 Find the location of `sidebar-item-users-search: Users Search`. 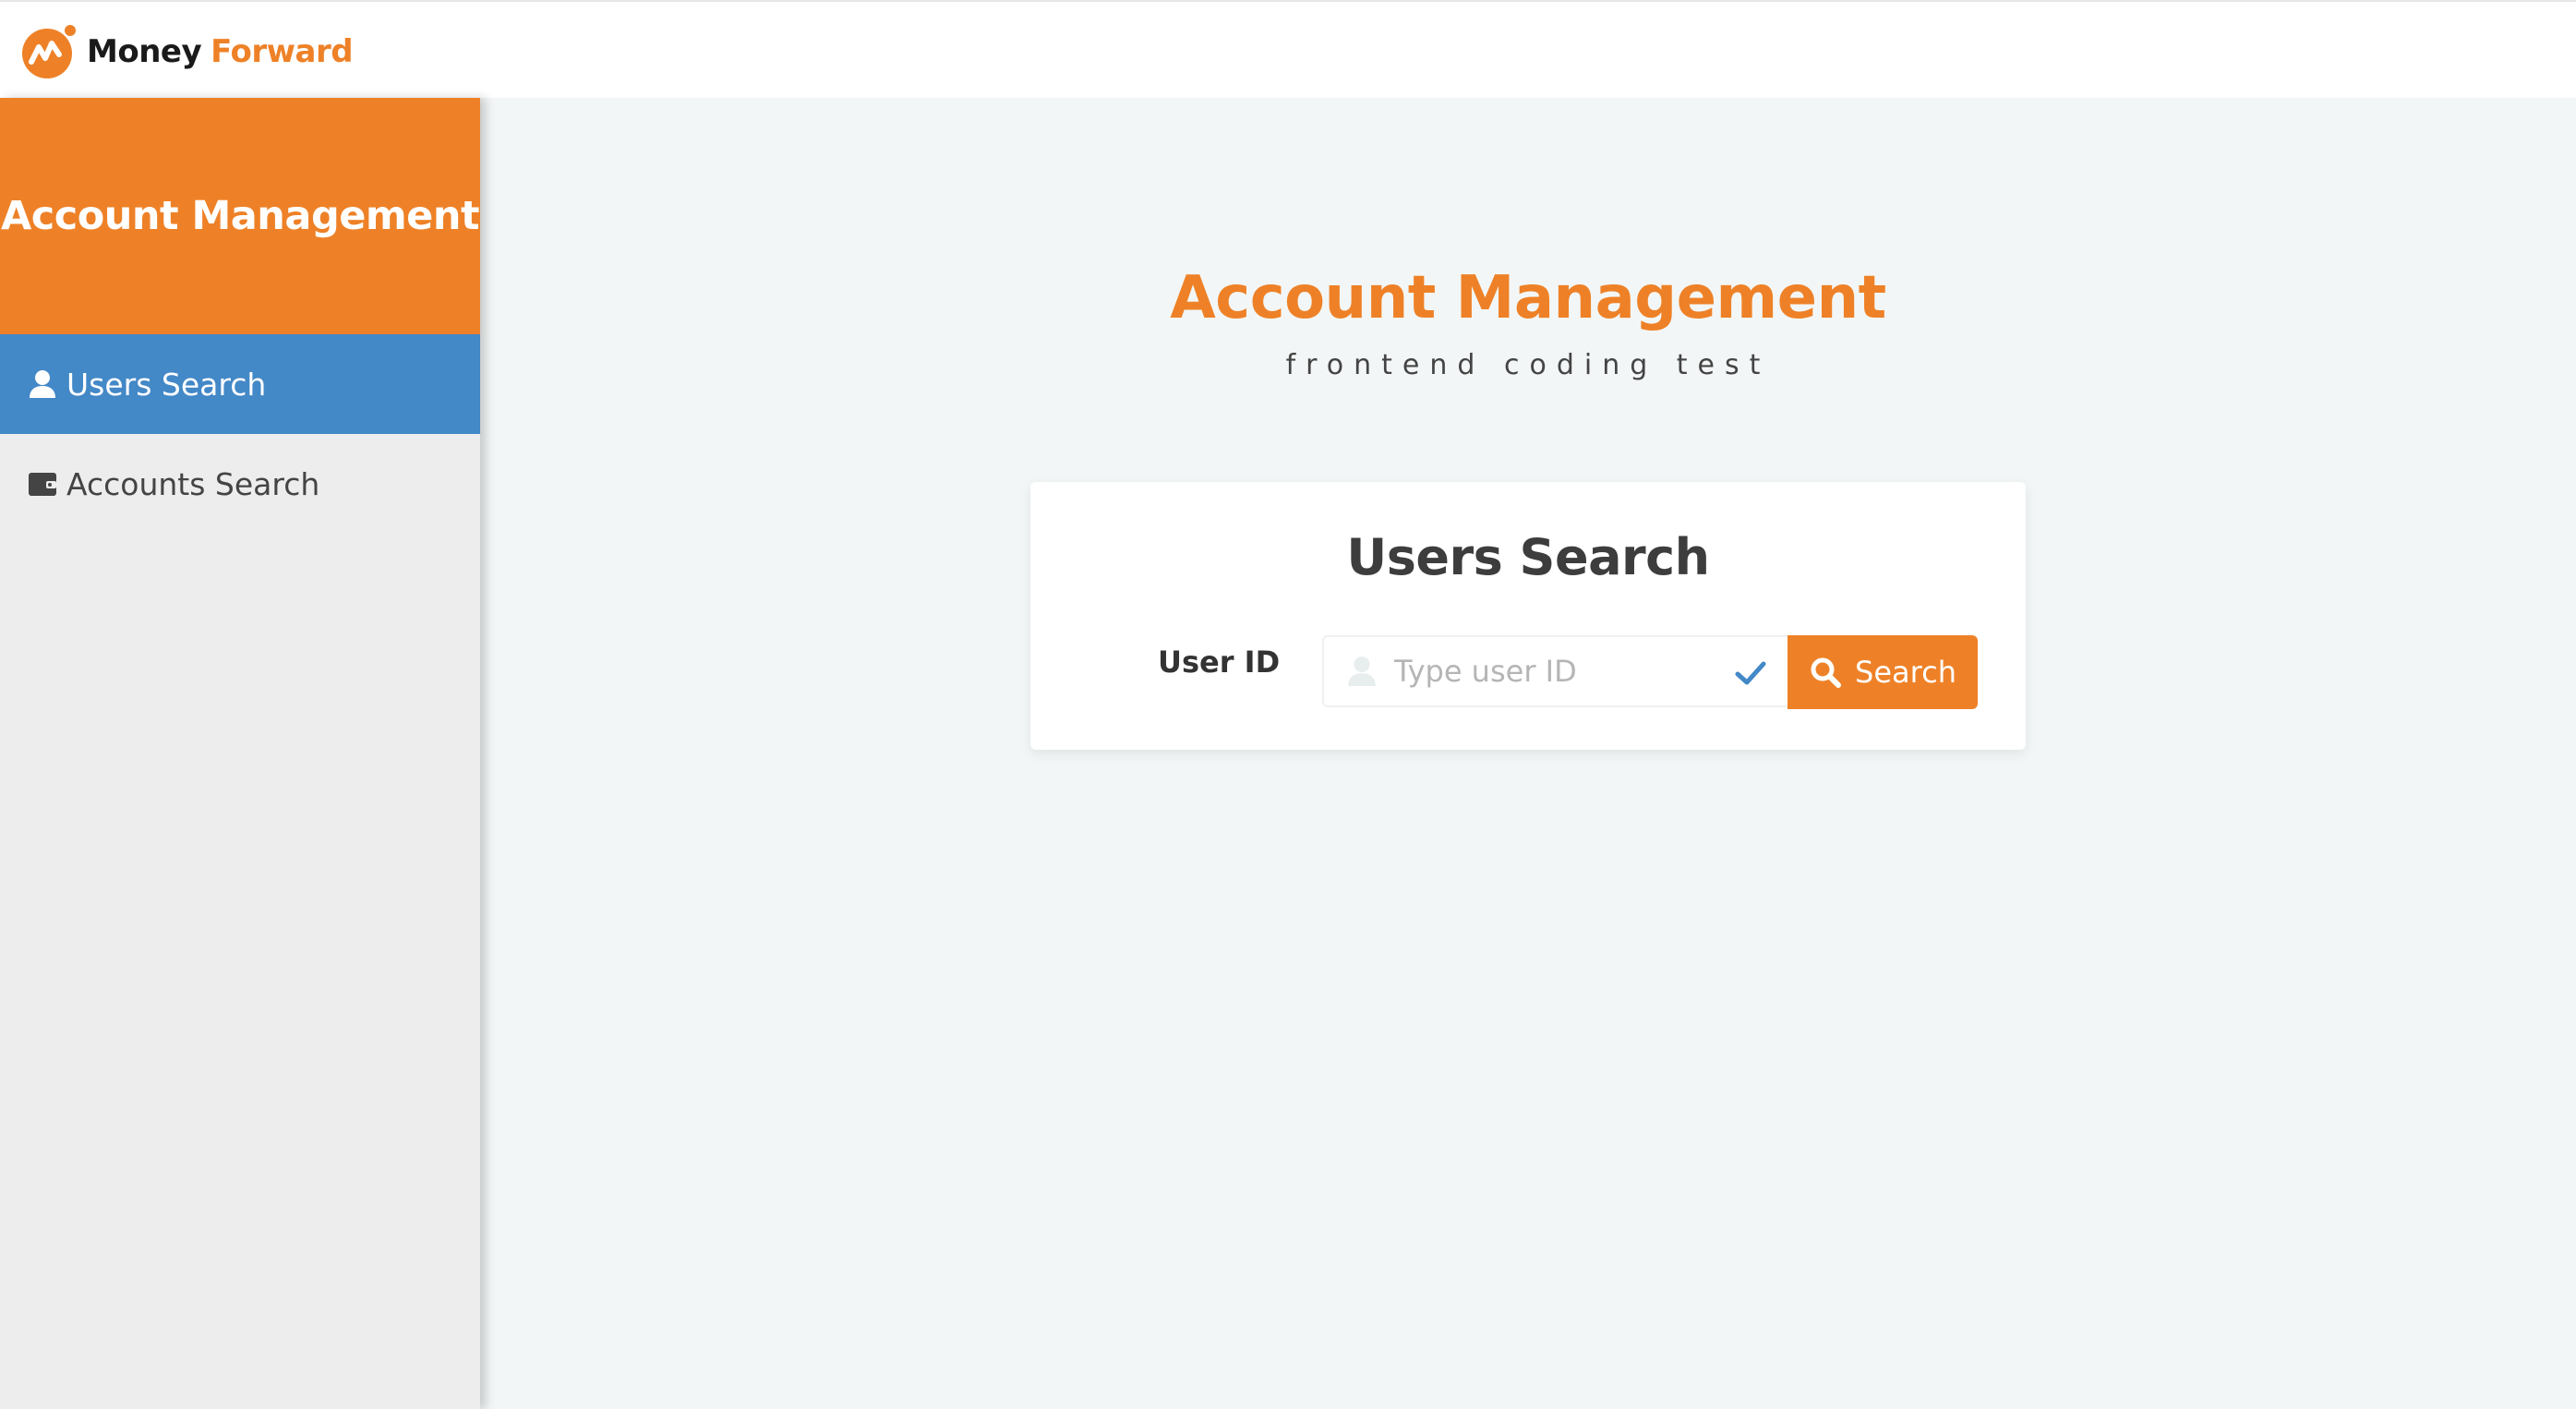

sidebar-item-users-search: Users Search is located at coordinates (240, 384).